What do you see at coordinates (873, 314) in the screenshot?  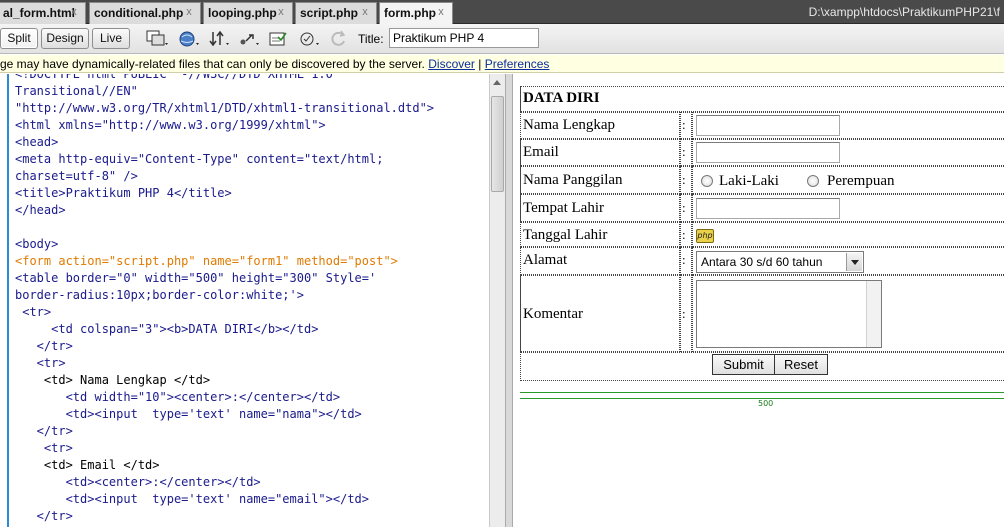 I see `textarea-scrollbar` at bounding box center [873, 314].